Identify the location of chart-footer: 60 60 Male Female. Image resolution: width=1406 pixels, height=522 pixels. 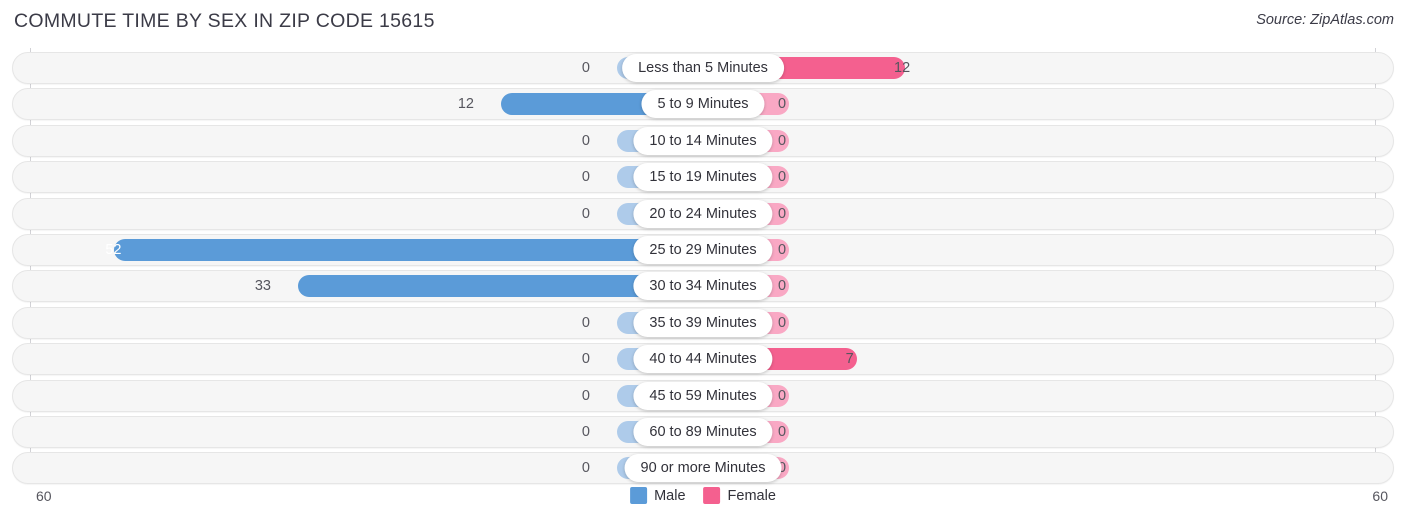
(703, 503).